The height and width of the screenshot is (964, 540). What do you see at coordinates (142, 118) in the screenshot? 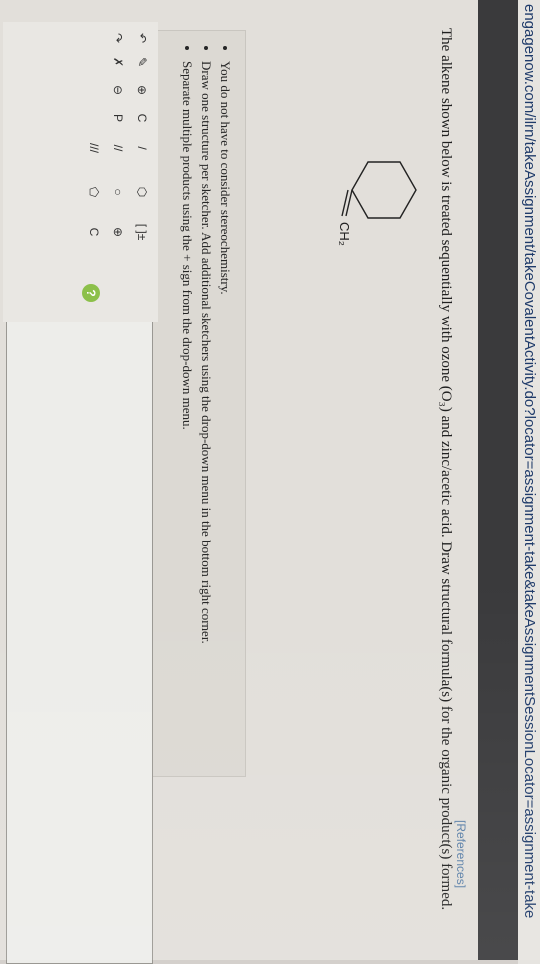
I see `copy-icon: C` at bounding box center [142, 118].